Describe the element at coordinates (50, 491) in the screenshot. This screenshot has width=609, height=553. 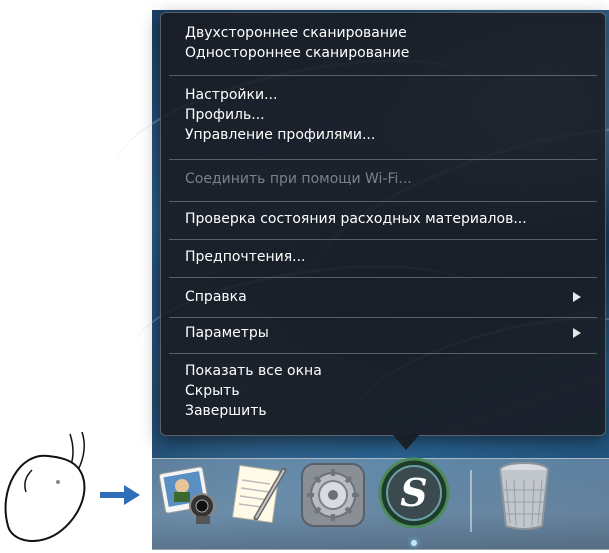
I see `mouse-icon` at that location.